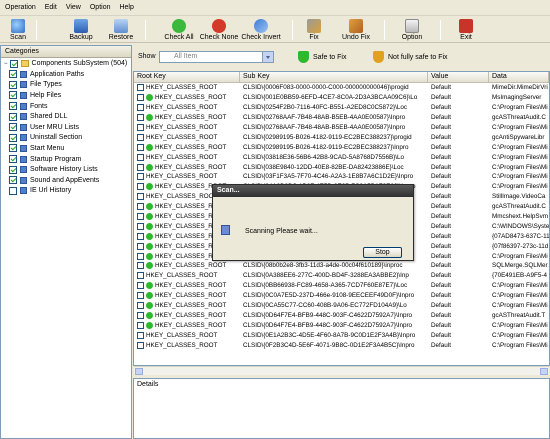  Describe the element at coordinates (6, 64) in the screenshot. I see `collapse-icon: −` at that location.